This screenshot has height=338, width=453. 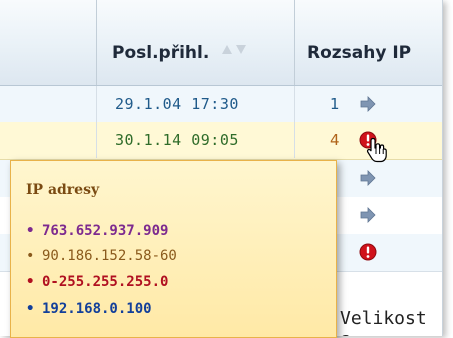 What do you see at coordinates (359, 53) in the screenshot?
I see `header-ip-ranges-label: Rozsahy IP` at bounding box center [359, 53].